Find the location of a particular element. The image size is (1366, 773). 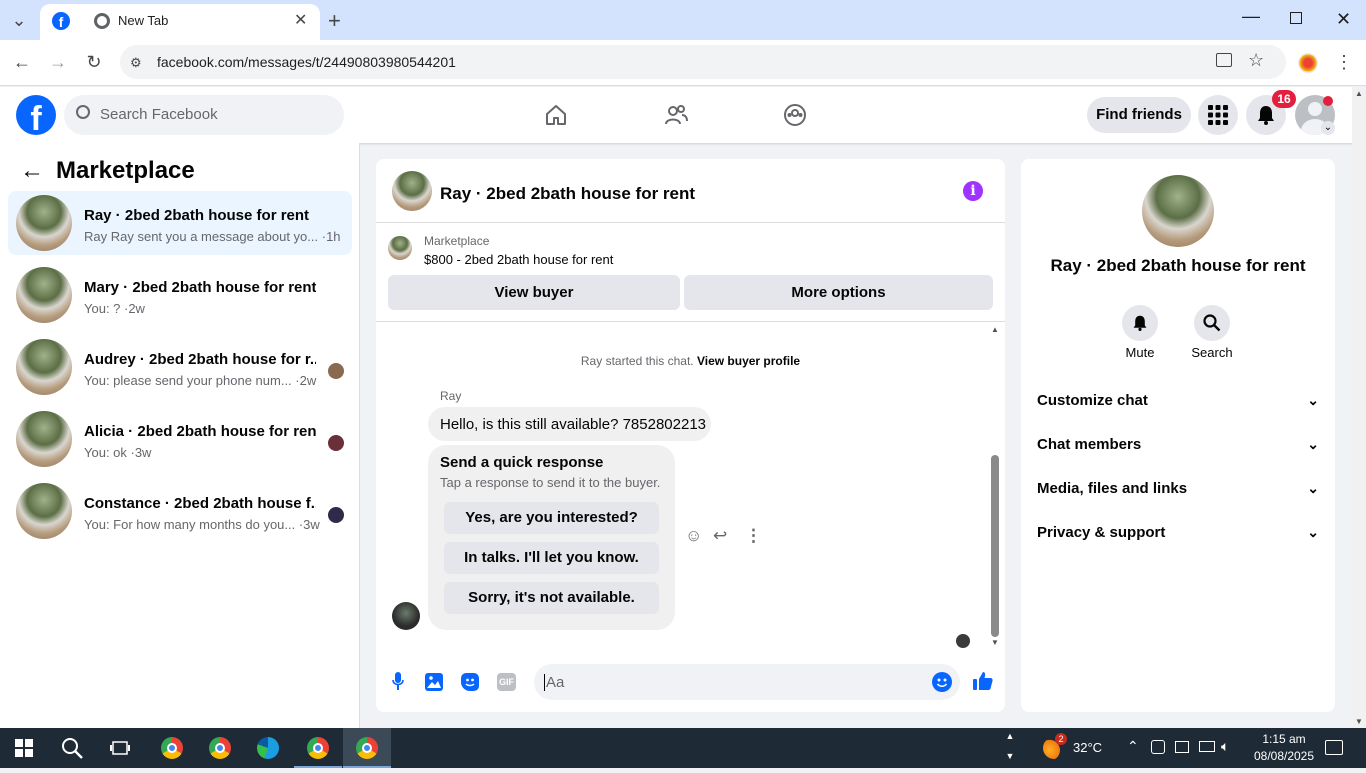

site-info-icon: ⚙ is located at coordinates (138, 62).